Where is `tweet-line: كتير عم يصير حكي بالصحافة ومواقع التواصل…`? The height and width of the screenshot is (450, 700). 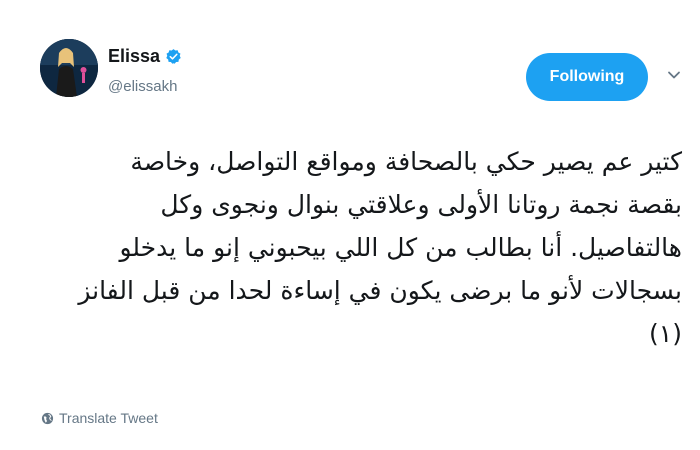
tweet-line: كتير عم يصير حكي بالصحافة ومواقع التواصل… is located at coordinates (406, 161).